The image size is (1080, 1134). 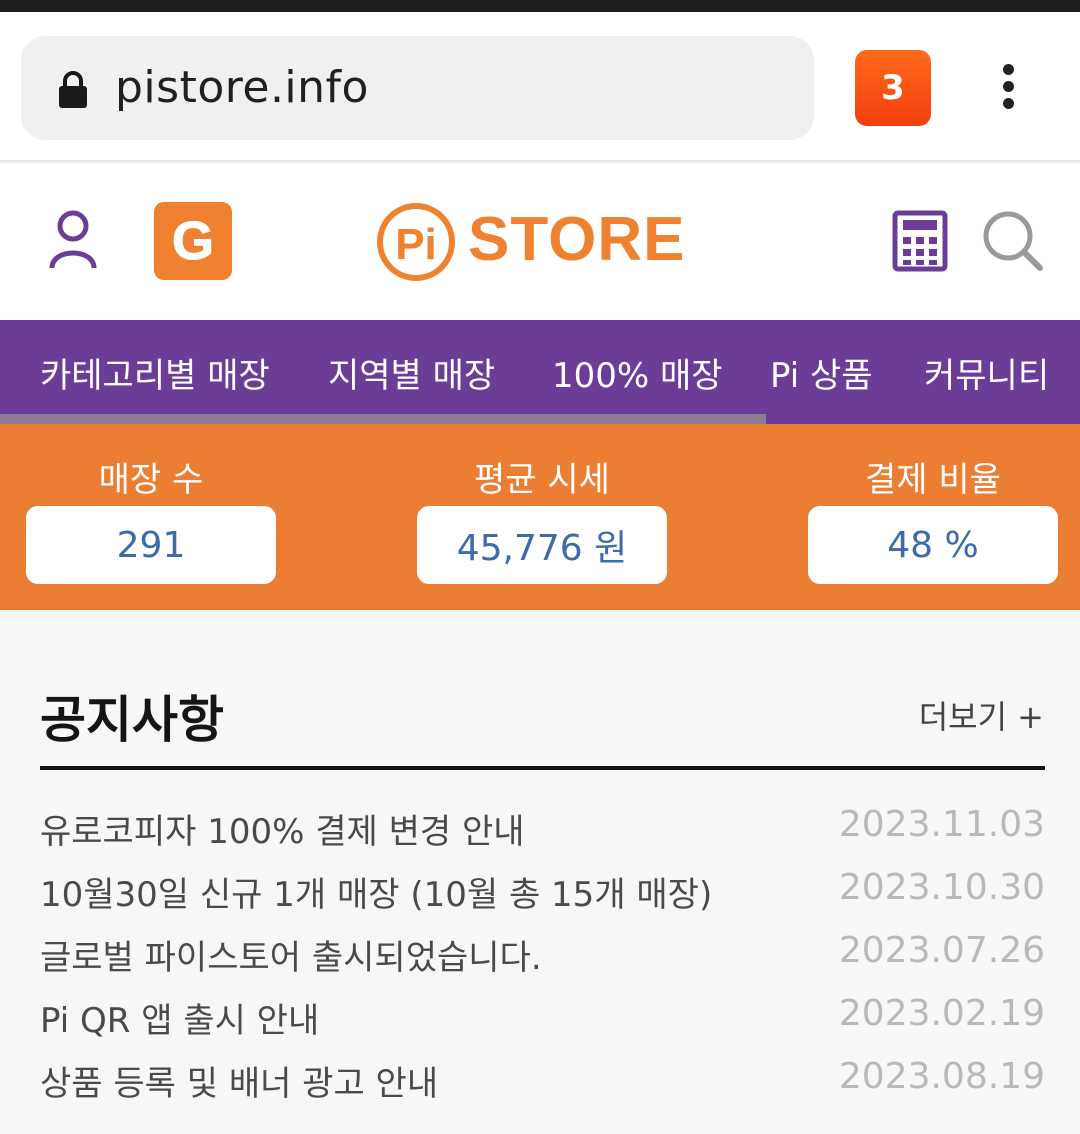 I want to click on notice-divider, so click(x=542, y=768).